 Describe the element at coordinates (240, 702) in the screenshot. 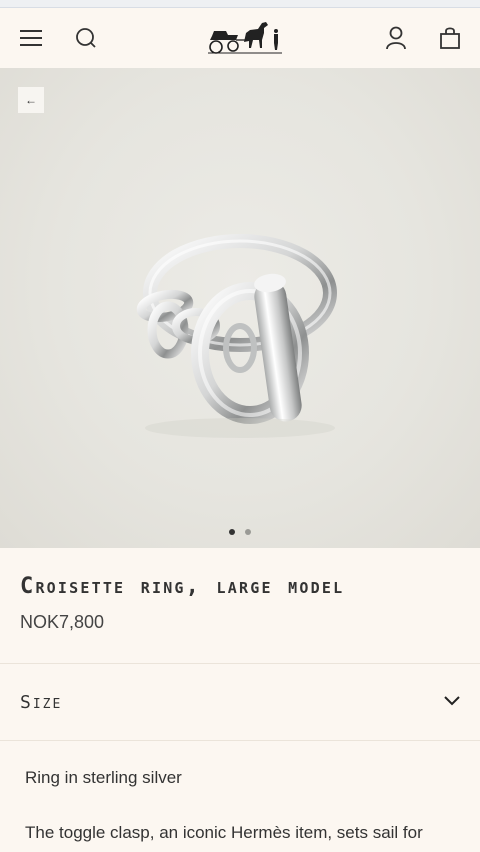

I see `size-selector: Size` at that location.